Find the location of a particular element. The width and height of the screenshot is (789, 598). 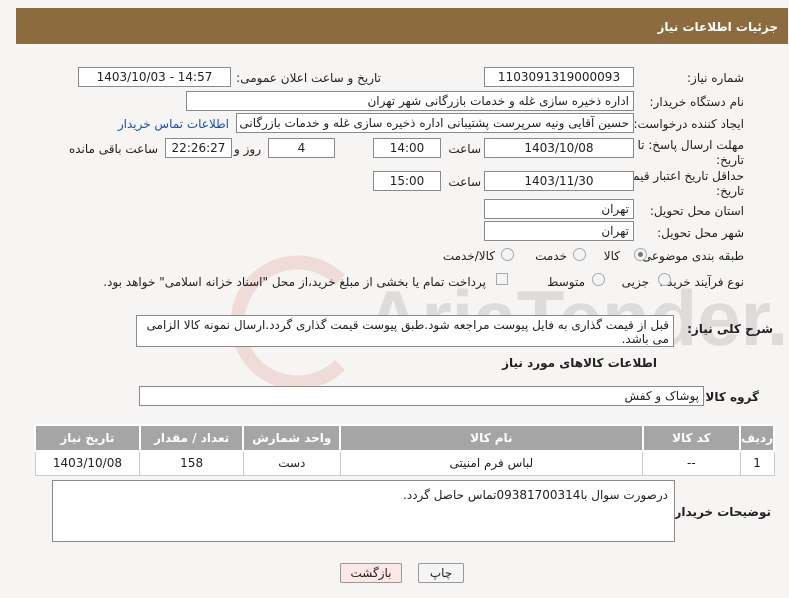

remaining-time-label: ساعت باقی مانده is located at coordinates (113, 149).